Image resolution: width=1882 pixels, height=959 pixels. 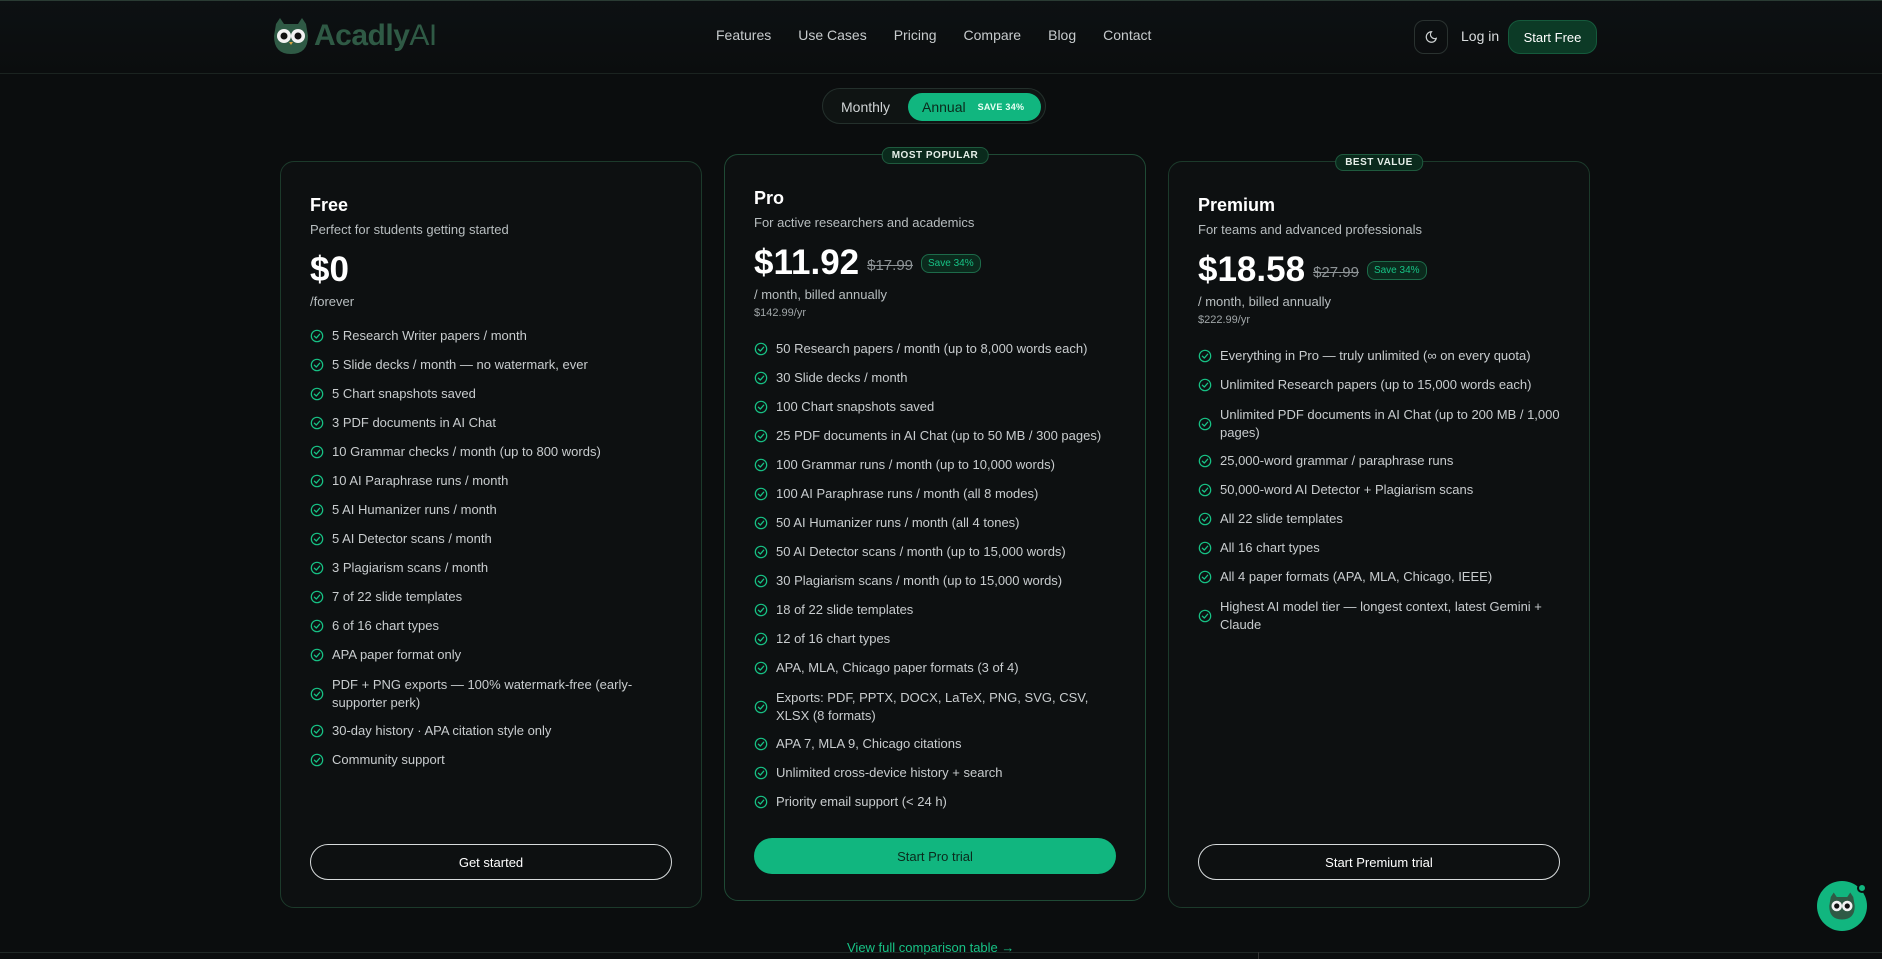 What do you see at coordinates (915, 35) in the screenshot?
I see `nav-pricing: Pricing` at bounding box center [915, 35].